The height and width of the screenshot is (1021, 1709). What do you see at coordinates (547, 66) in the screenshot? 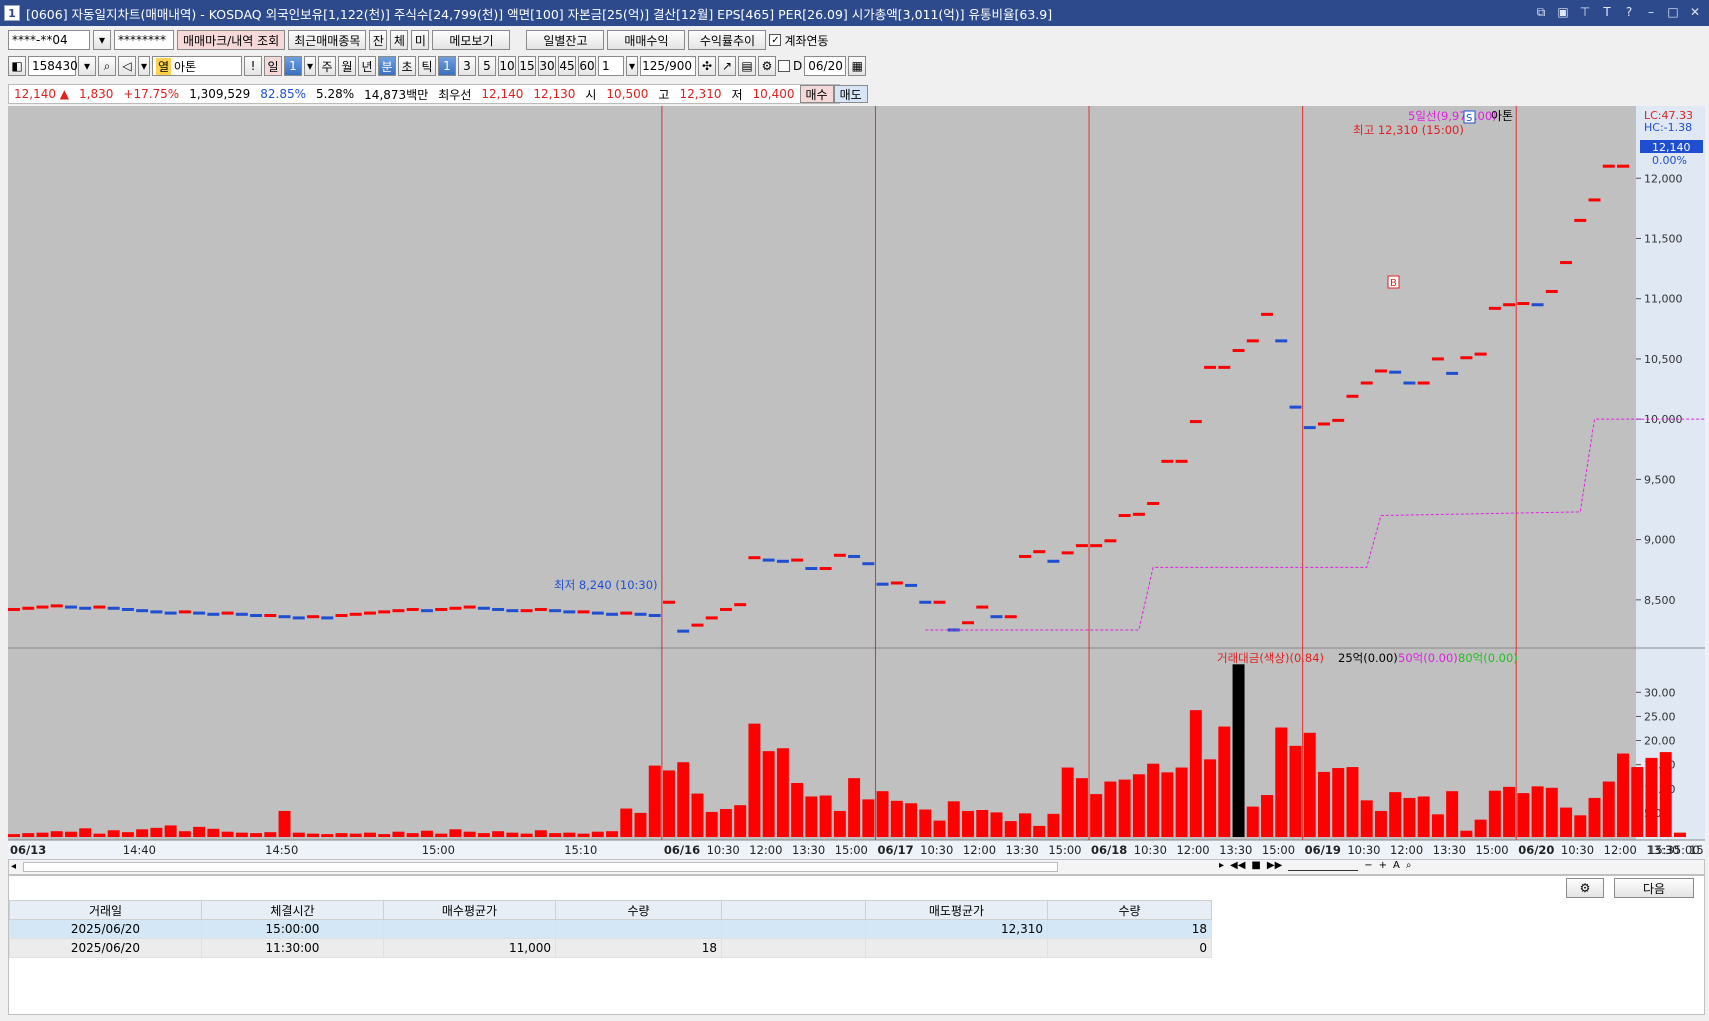
I see `interval-30: 30` at bounding box center [547, 66].